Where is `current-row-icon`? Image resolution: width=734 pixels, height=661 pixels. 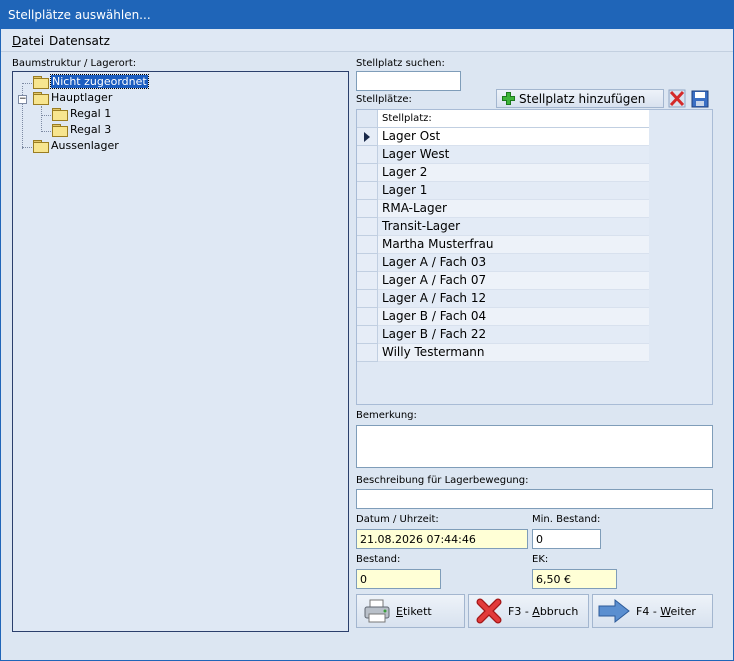
current-row-icon is located at coordinates (367, 137).